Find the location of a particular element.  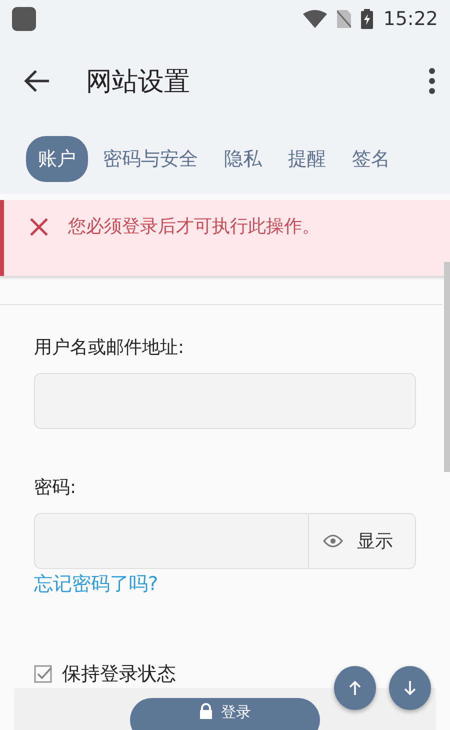

scroll-up-button is located at coordinates (355, 688).